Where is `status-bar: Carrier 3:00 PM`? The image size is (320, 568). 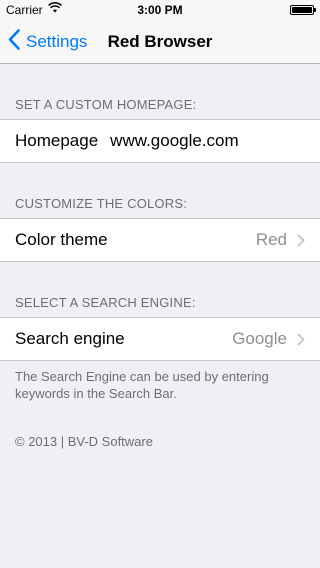 status-bar: Carrier 3:00 PM is located at coordinates (160, 10).